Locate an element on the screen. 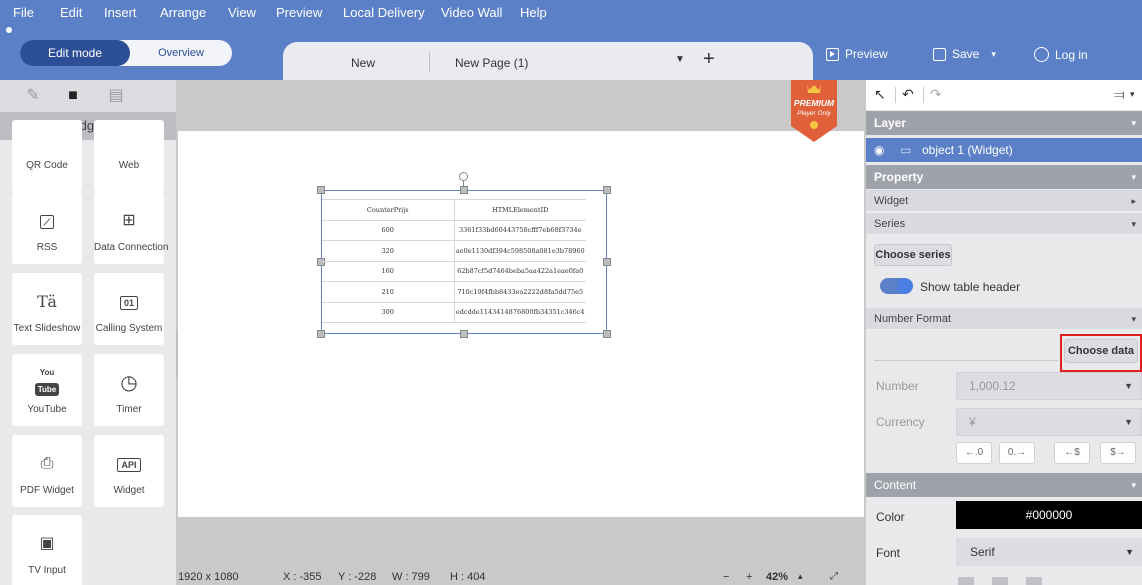 Image resolution: width=1142 pixels, height=585 pixels. resize-handle-n is located at coordinates (464, 190).